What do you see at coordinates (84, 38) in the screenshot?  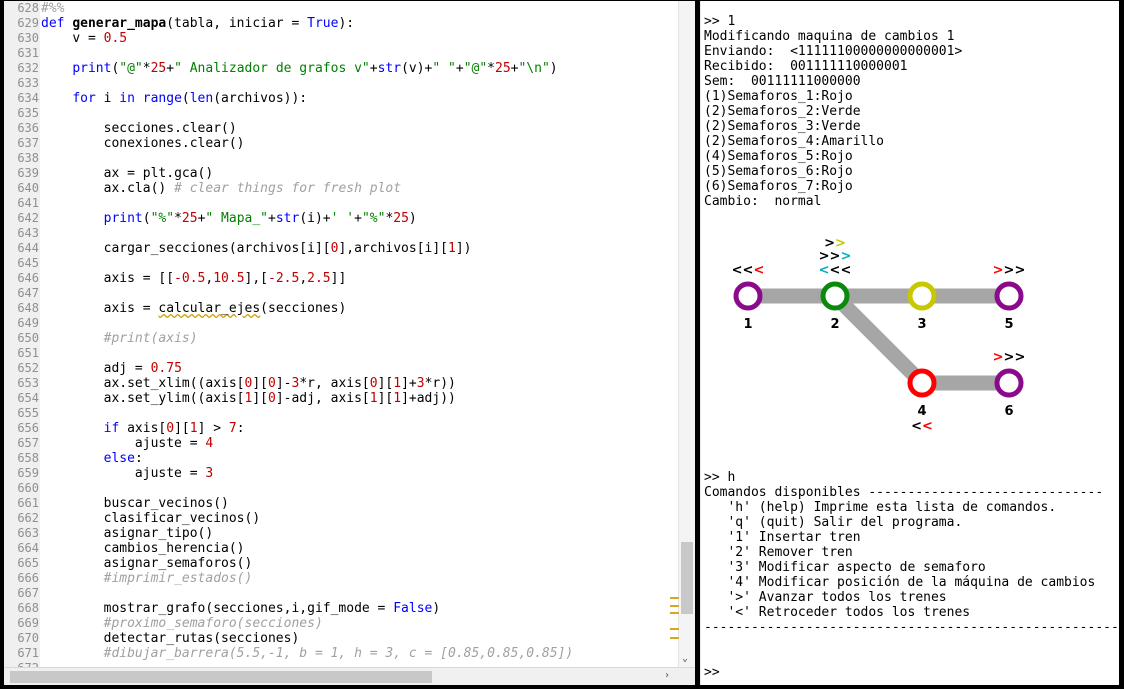 I see `code-line: v = 0.5` at bounding box center [84, 38].